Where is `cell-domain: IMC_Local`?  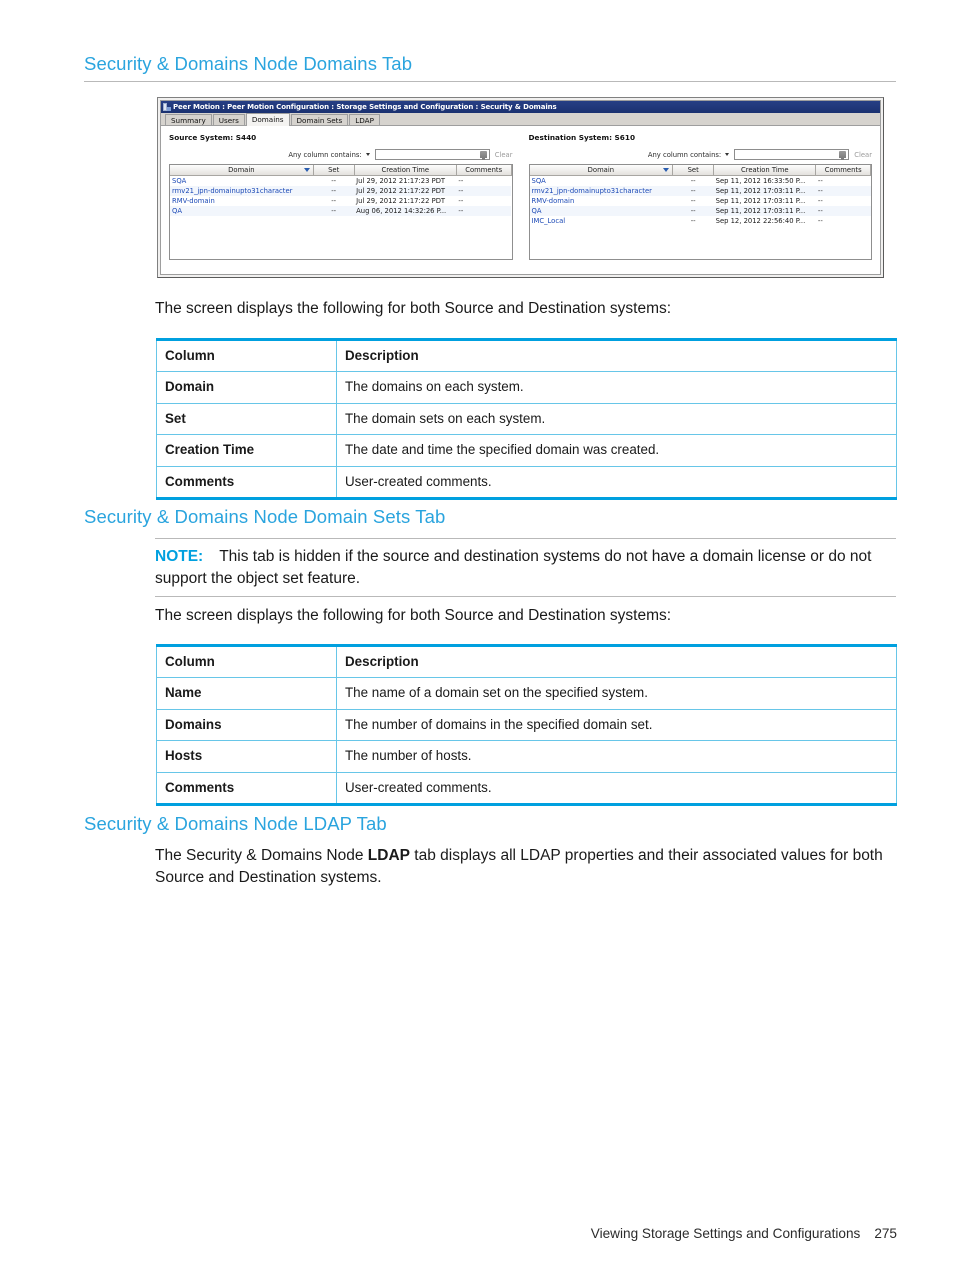
cell-domain: IMC_Local is located at coordinates (548, 221).